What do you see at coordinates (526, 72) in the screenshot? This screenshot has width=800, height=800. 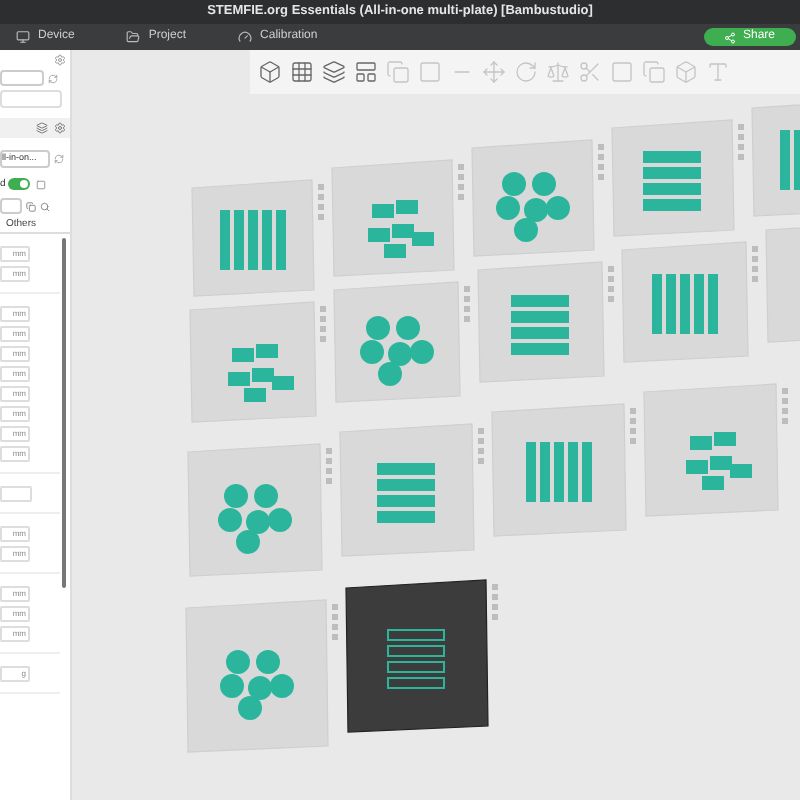 I see `rotate-icon` at bounding box center [526, 72].